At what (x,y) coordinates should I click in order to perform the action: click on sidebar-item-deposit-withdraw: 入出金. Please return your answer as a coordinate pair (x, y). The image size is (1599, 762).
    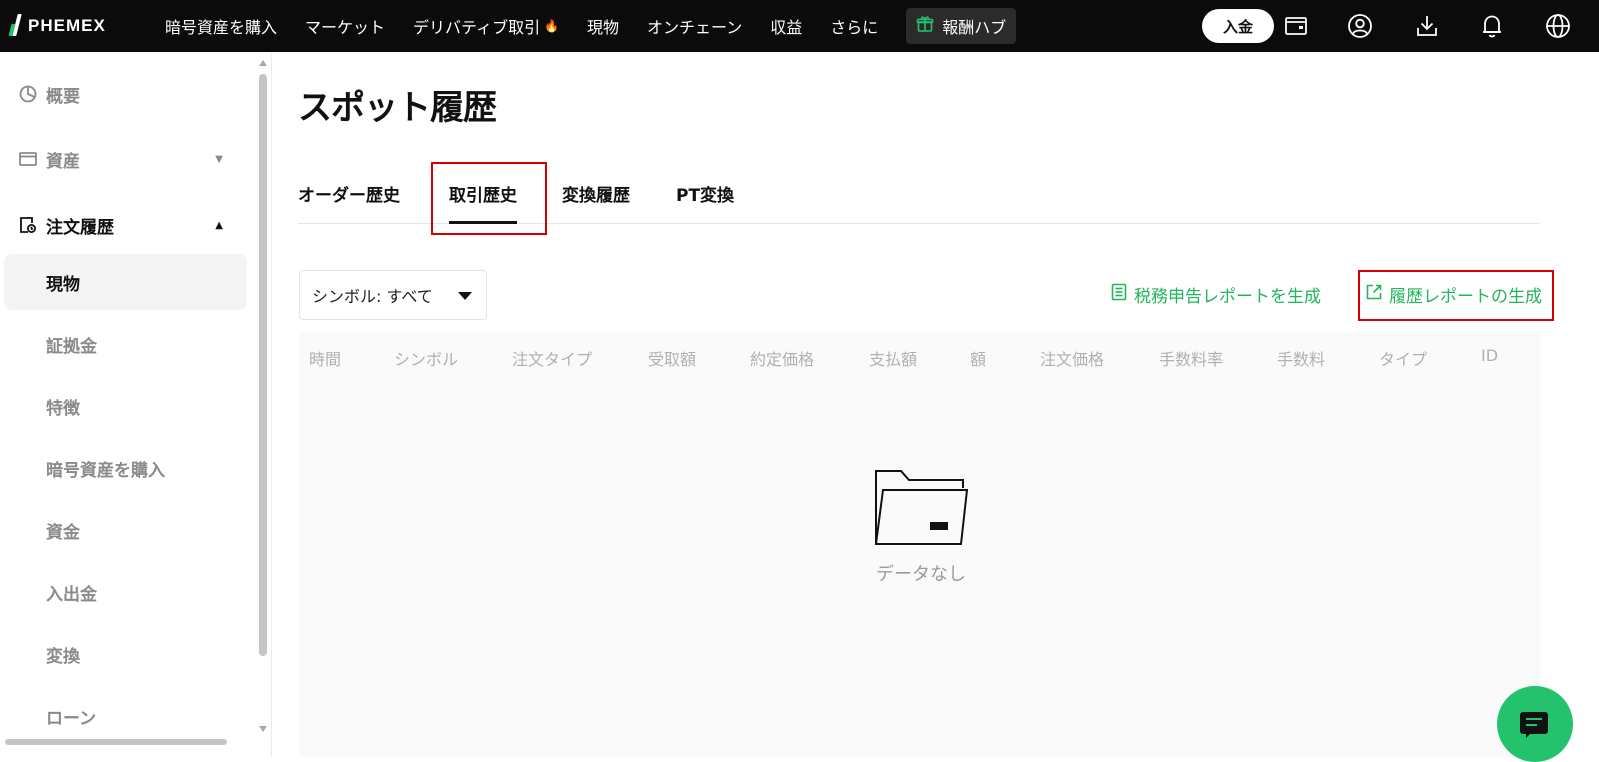
    Looking at the image, I should click on (125, 592).